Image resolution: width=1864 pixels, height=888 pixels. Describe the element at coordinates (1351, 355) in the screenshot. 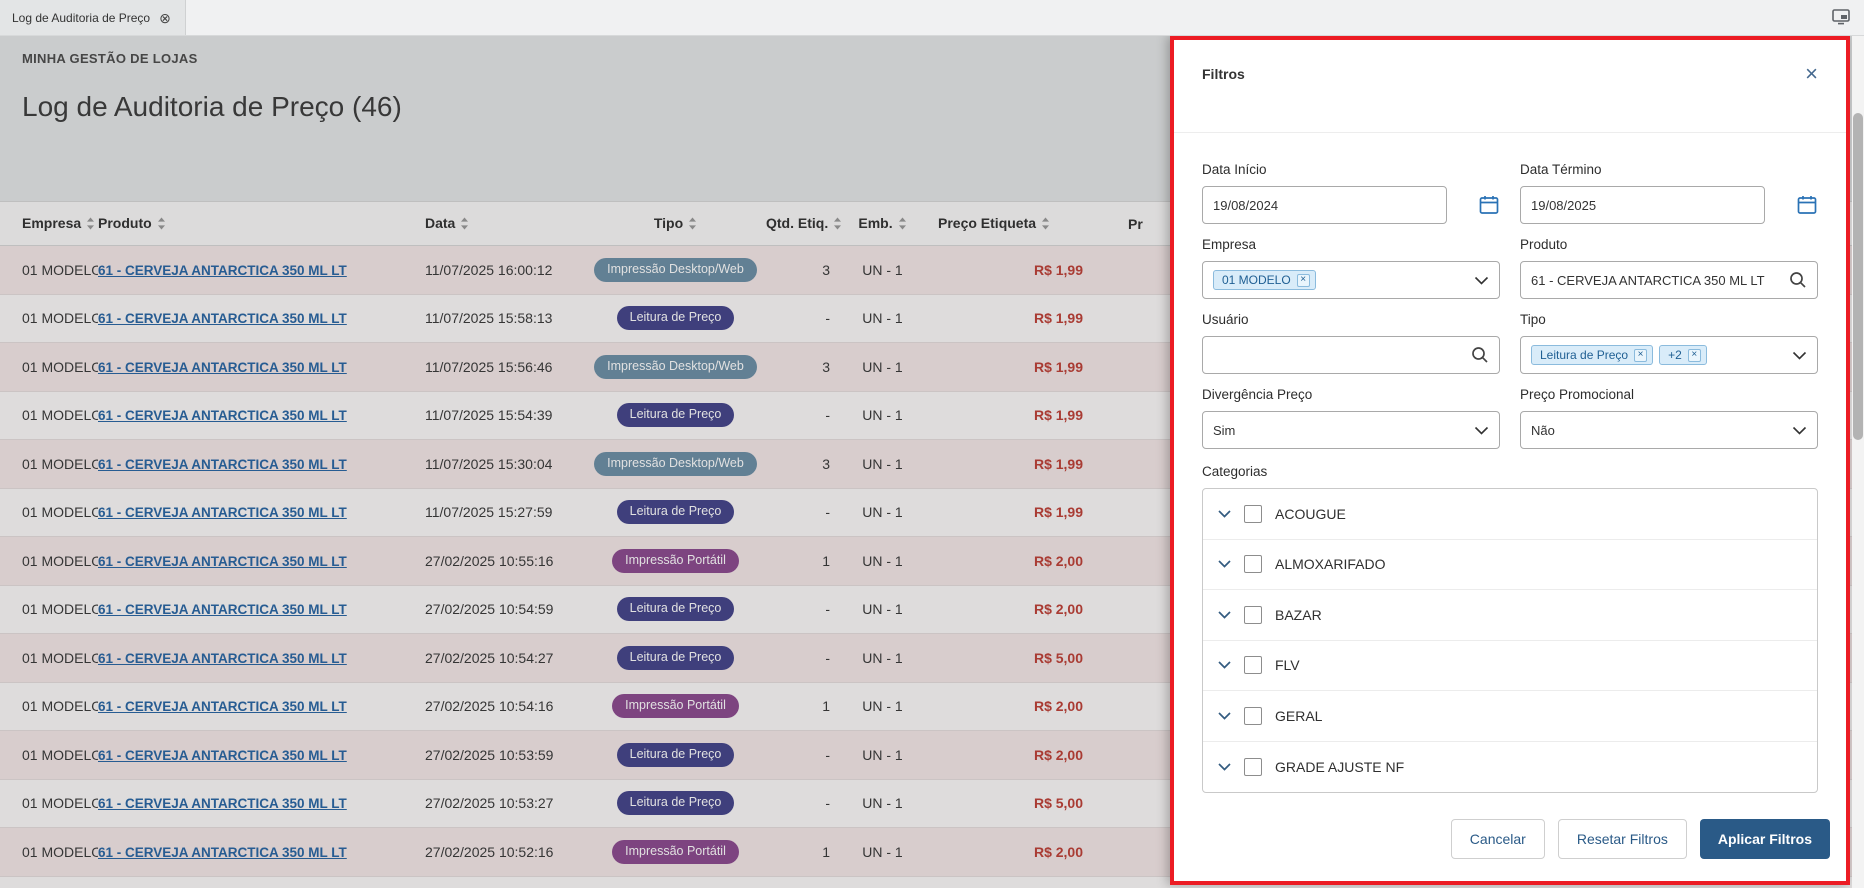

I see `usuario-input` at that location.